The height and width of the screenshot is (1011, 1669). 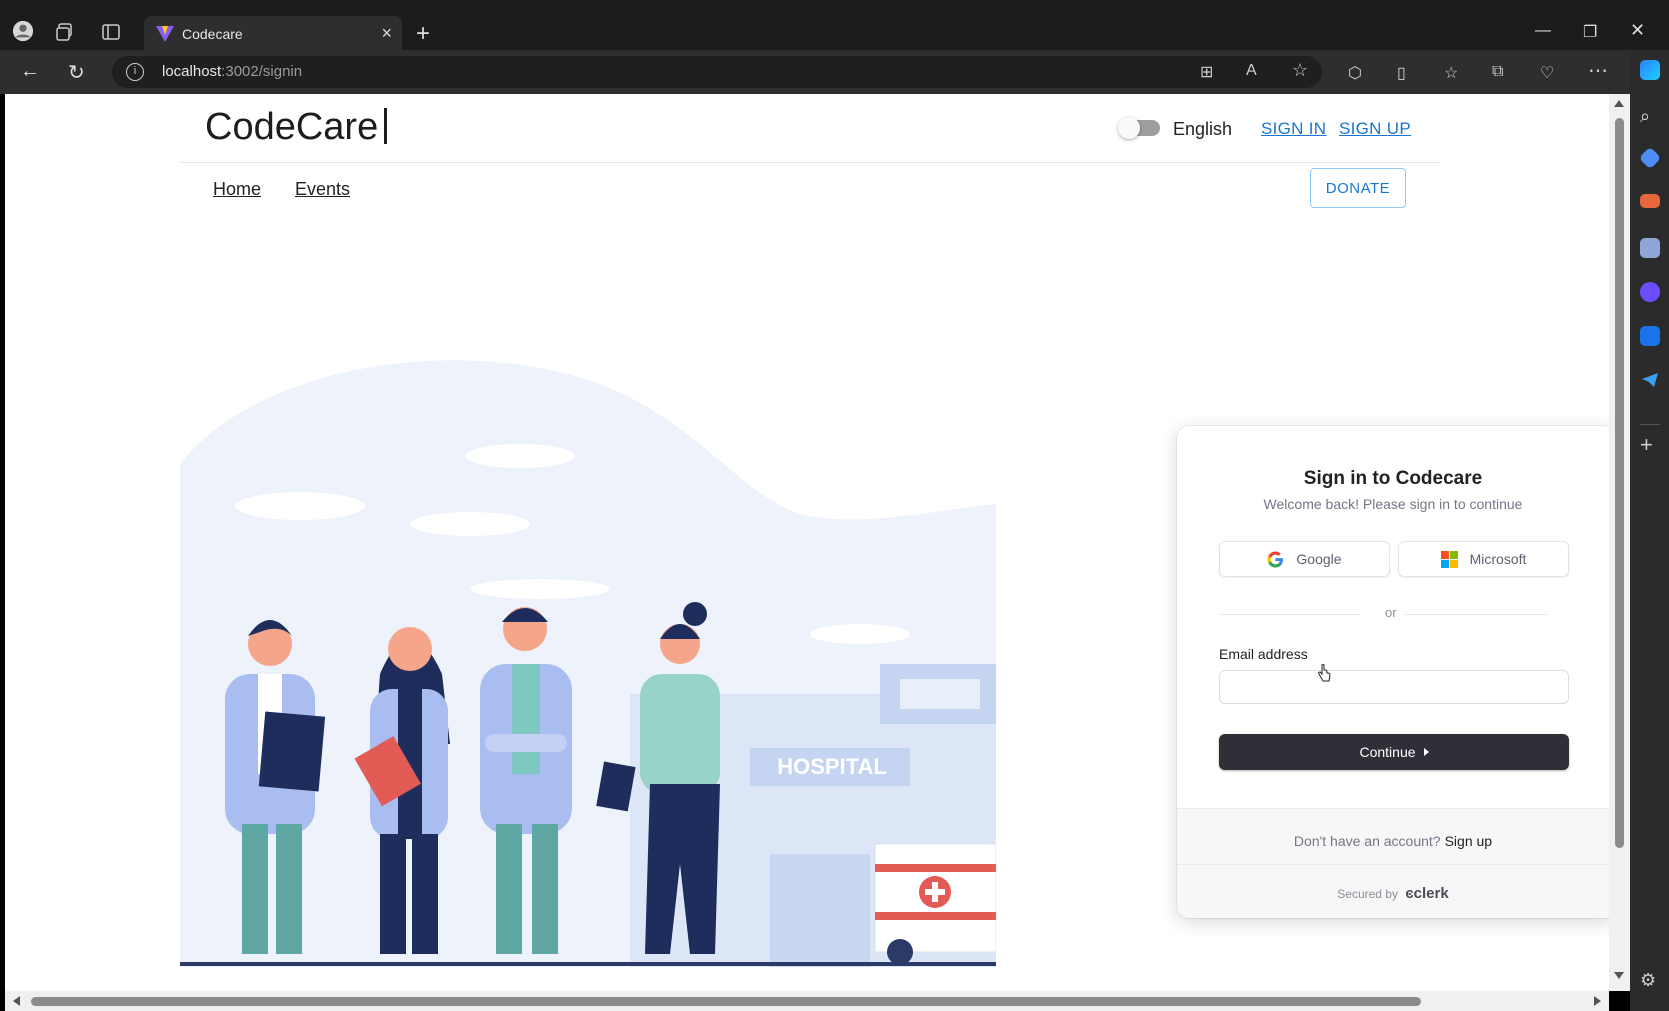 I want to click on clerk-logo: ͼclerk, so click(x=1426, y=893).